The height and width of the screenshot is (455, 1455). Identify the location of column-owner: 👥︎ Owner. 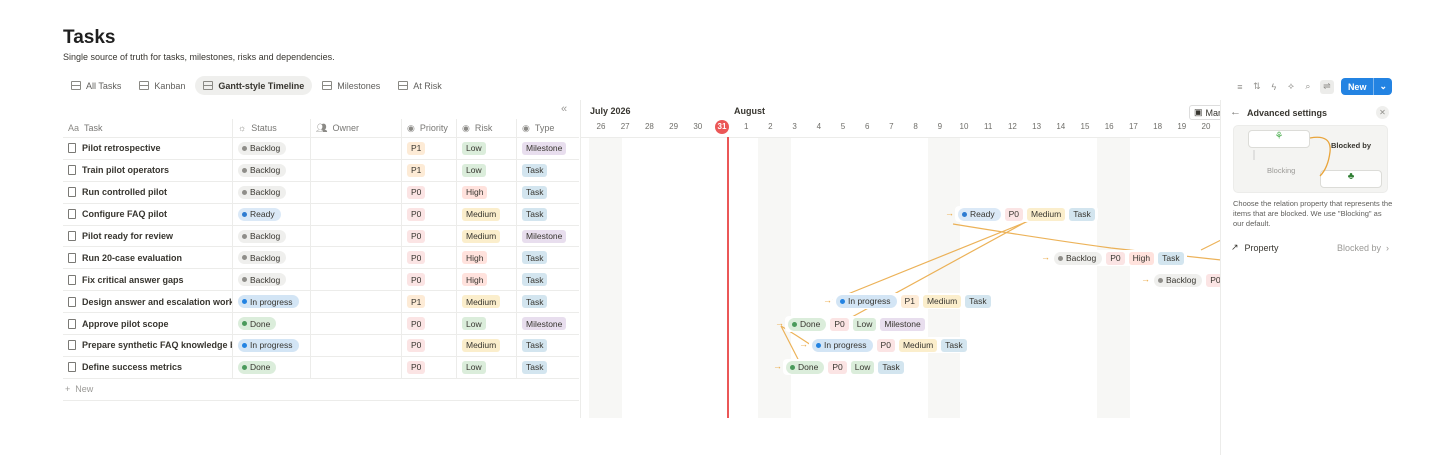
(356, 128).